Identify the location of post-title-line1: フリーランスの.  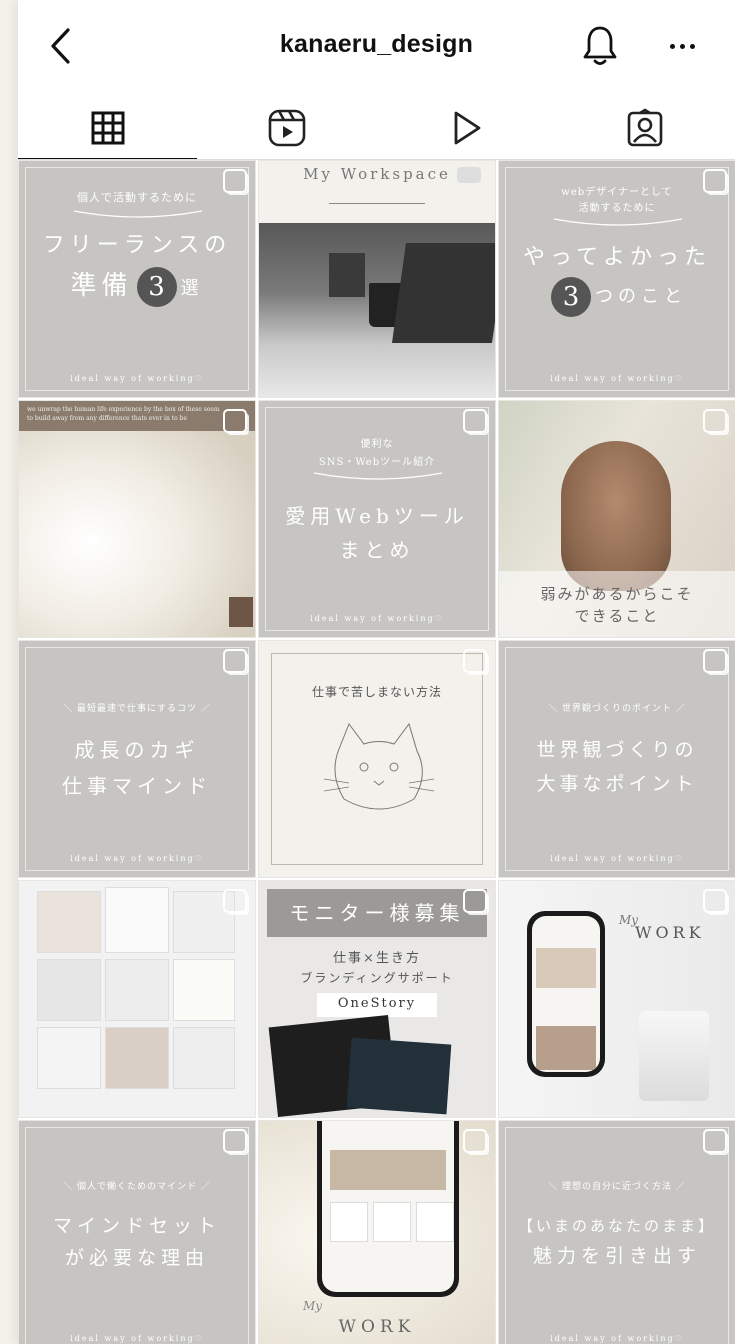
(137, 245).